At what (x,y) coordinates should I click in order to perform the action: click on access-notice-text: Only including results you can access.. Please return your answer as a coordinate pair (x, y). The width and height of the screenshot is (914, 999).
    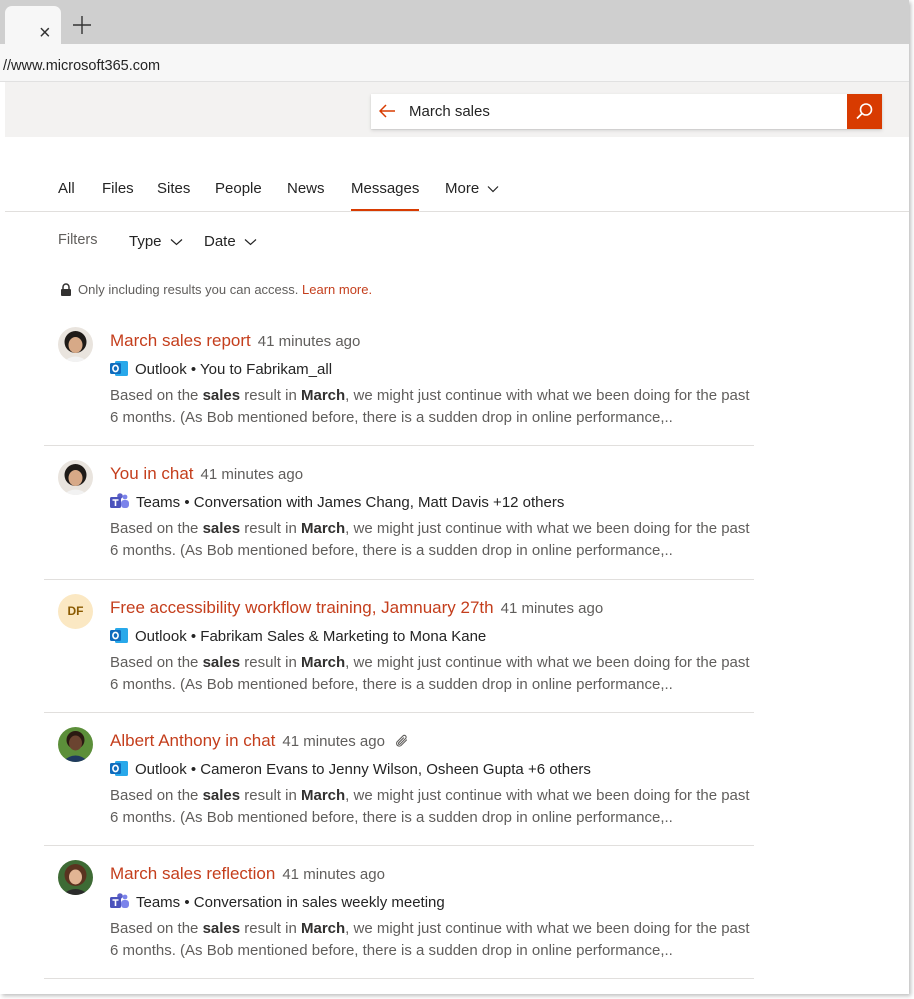
    Looking at the image, I should click on (188, 289).